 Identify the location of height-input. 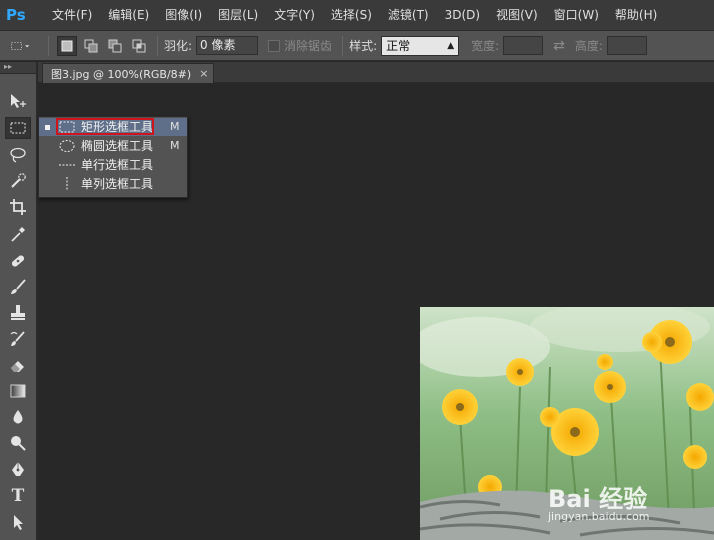
(626, 45).